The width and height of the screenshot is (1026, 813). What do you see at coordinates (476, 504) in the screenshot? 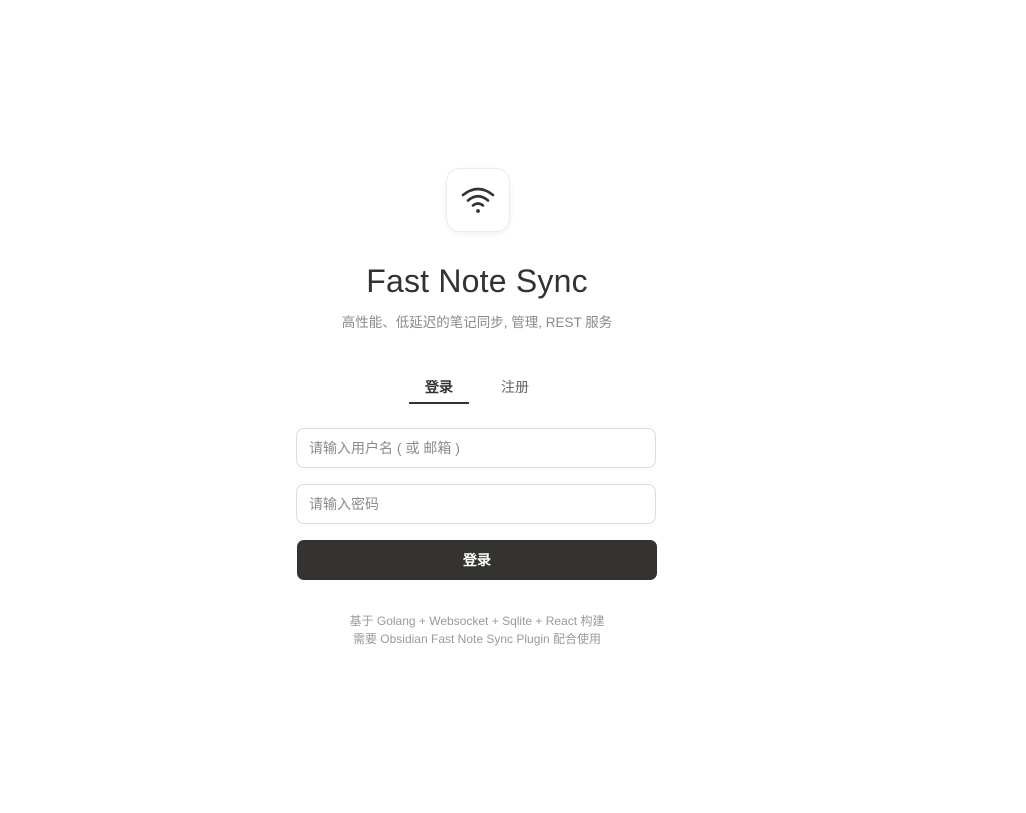
I see `password-input` at bounding box center [476, 504].